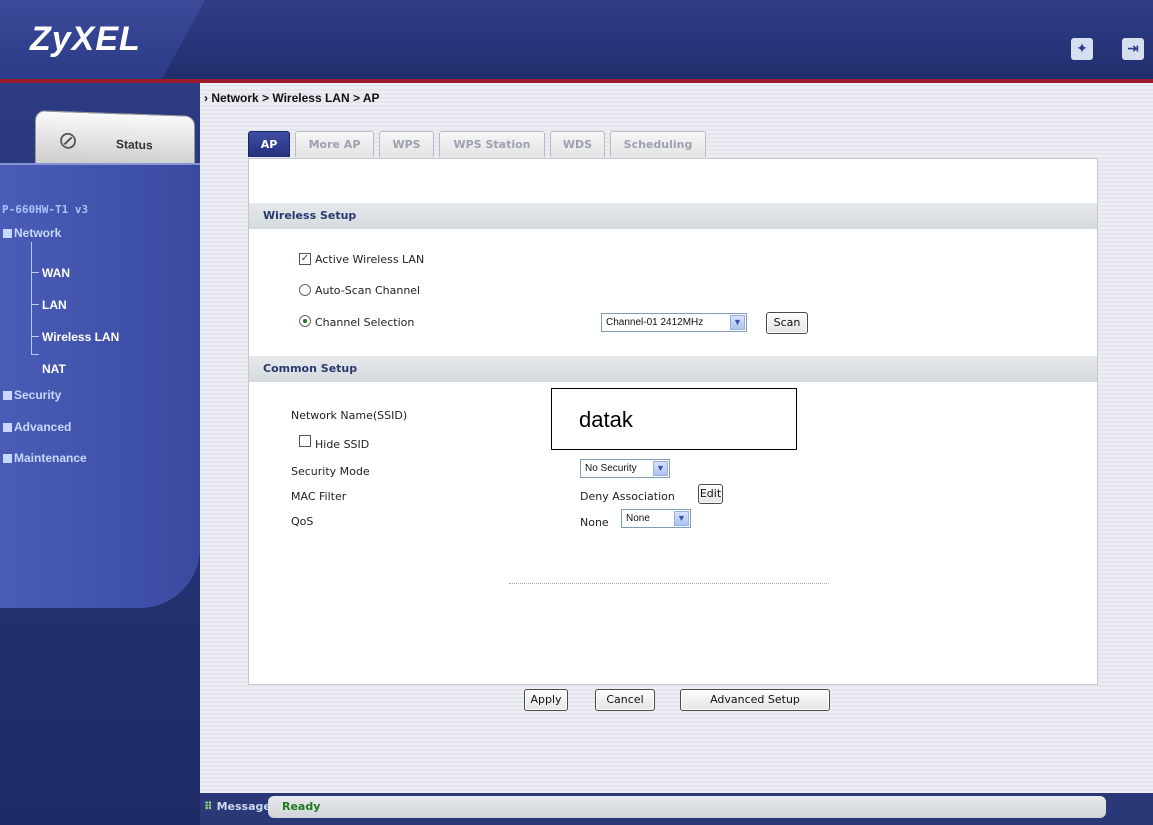 Image resolution: width=1153 pixels, height=825 pixels. Describe the element at coordinates (31, 298) in the screenshot. I see `tree-line` at that location.